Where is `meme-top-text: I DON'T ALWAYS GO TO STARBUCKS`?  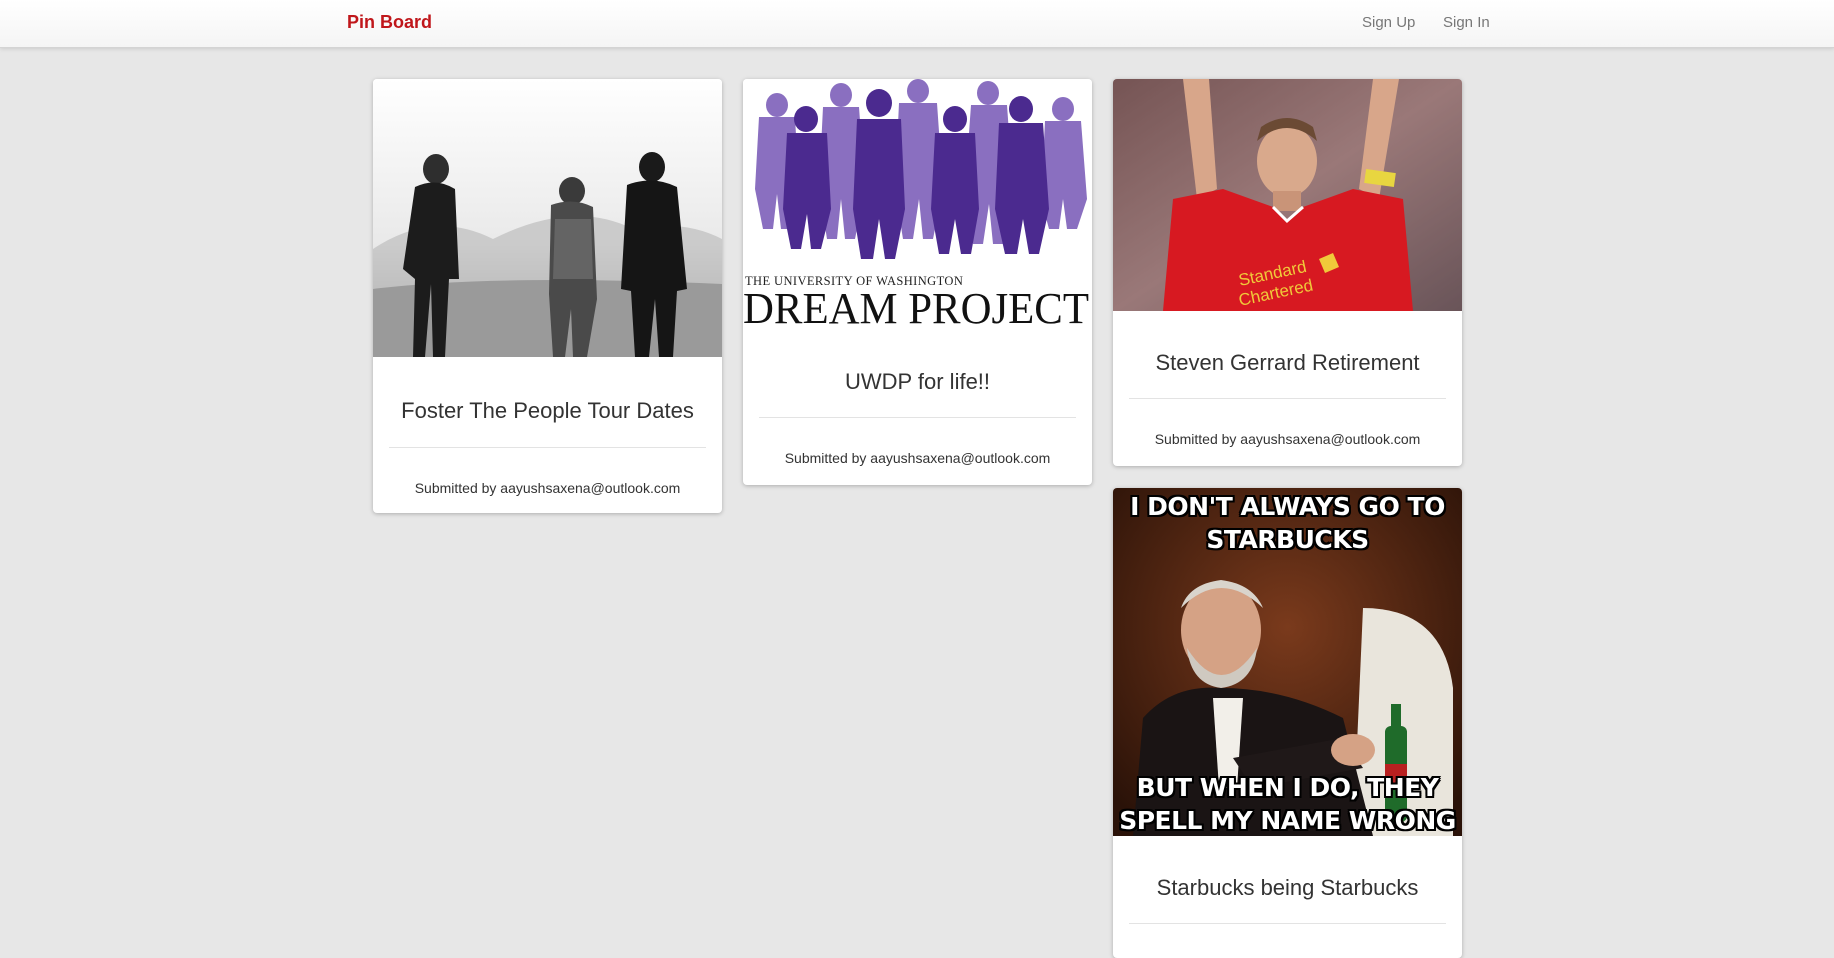 meme-top-text: I DON'T ALWAYS GO TO STARBUCKS is located at coordinates (1287, 523).